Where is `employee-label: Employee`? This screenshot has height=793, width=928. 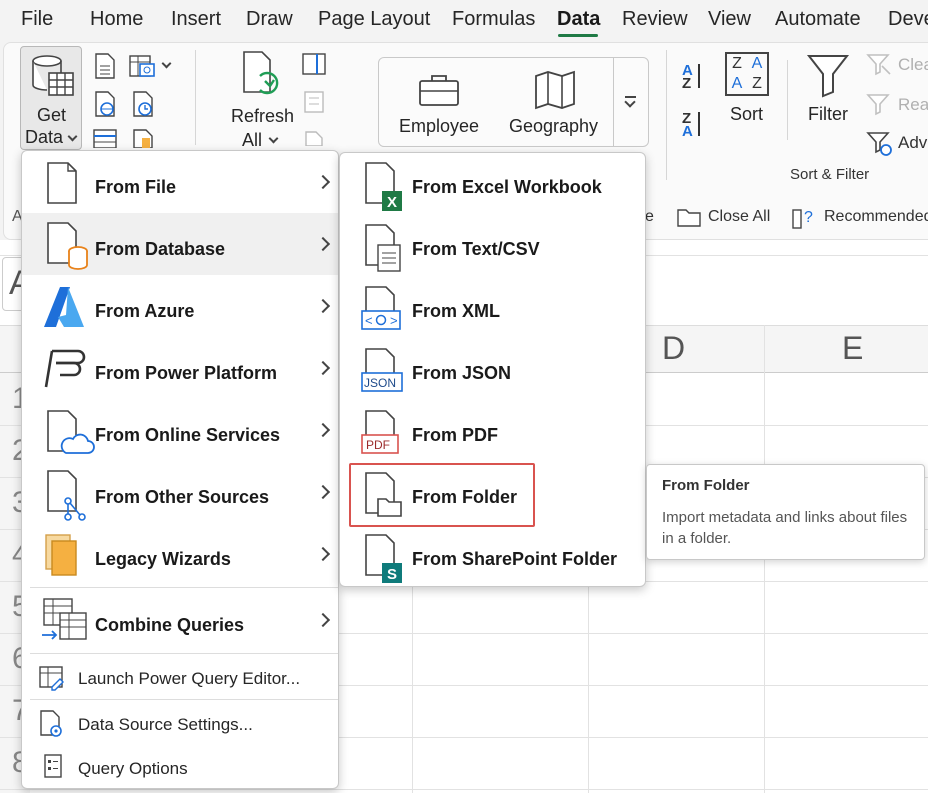 employee-label: Employee is located at coordinates (439, 126).